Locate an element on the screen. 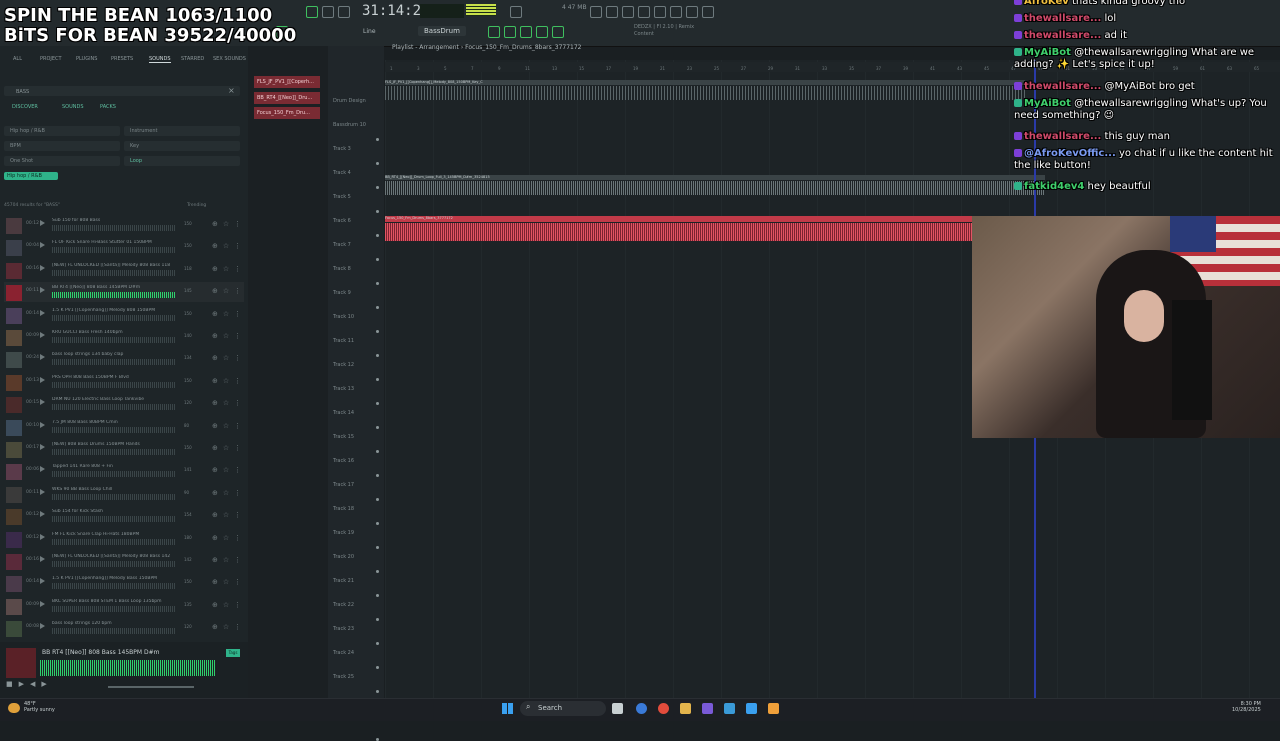 The width and height of the screenshot is (1280, 741). track-name: Track 11 is located at coordinates (343, 341).